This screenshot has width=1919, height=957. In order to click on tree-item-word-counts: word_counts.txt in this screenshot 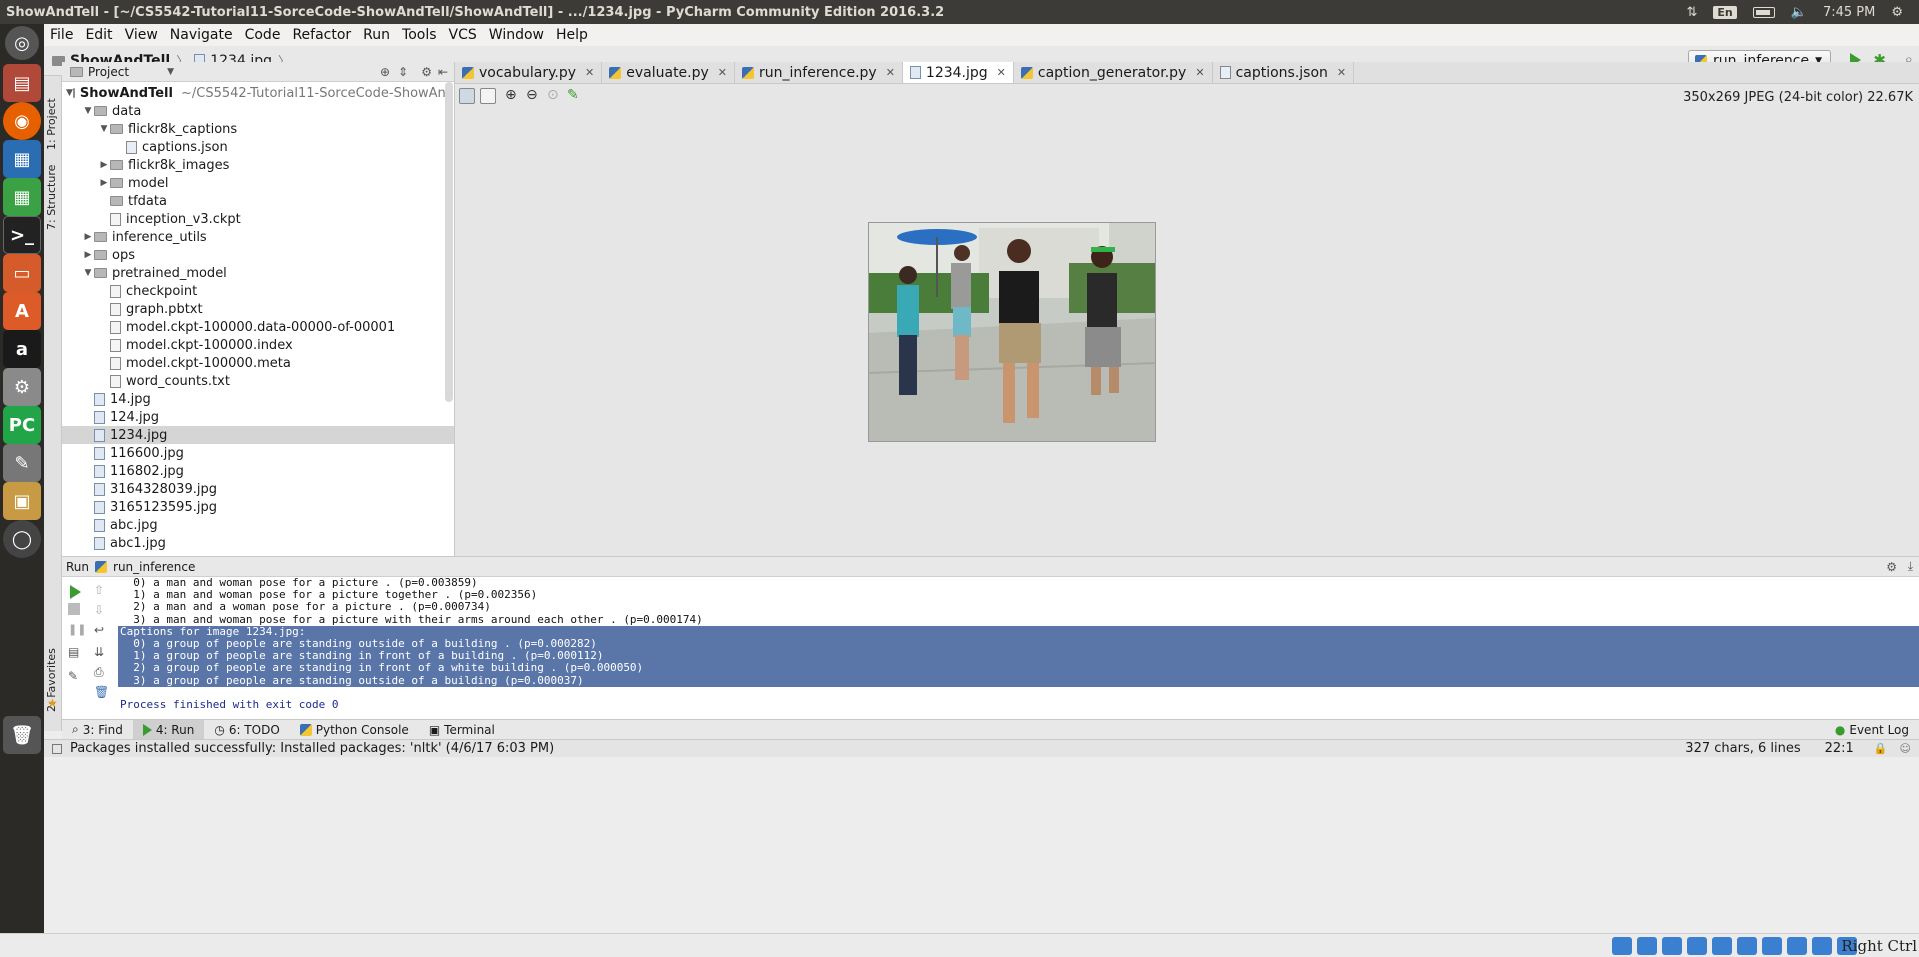, I will do `click(258, 381)`.